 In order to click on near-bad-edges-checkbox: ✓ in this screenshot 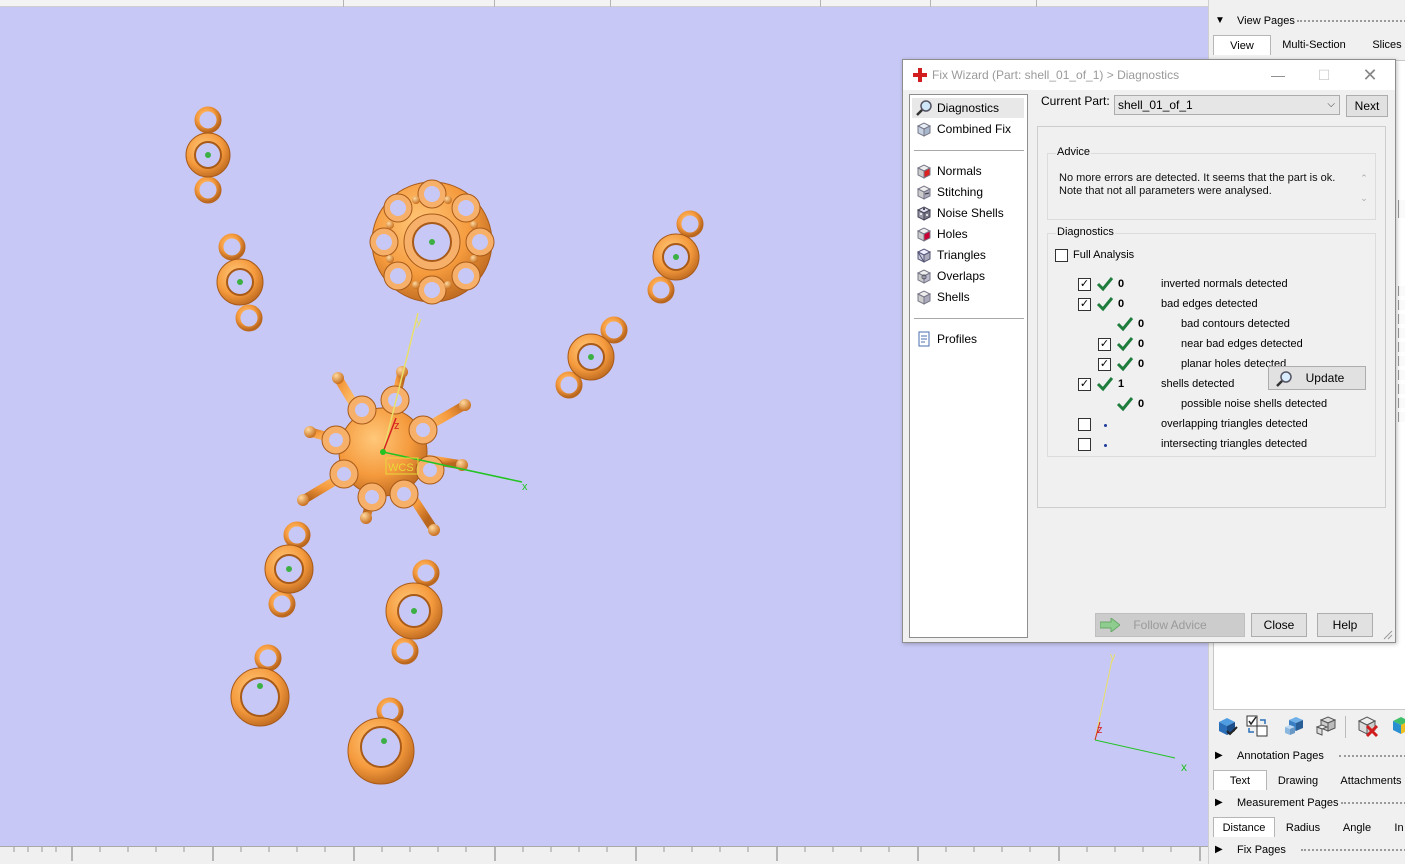, I will do `click(1104, 344)`.